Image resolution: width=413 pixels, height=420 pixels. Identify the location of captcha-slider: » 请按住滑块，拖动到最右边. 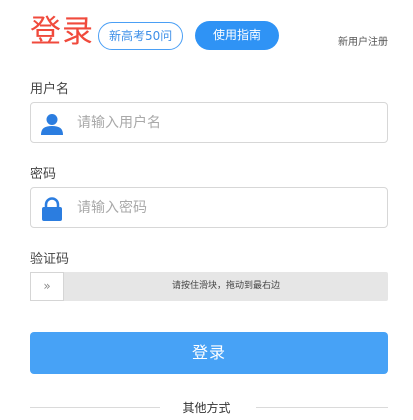
(209, 286).